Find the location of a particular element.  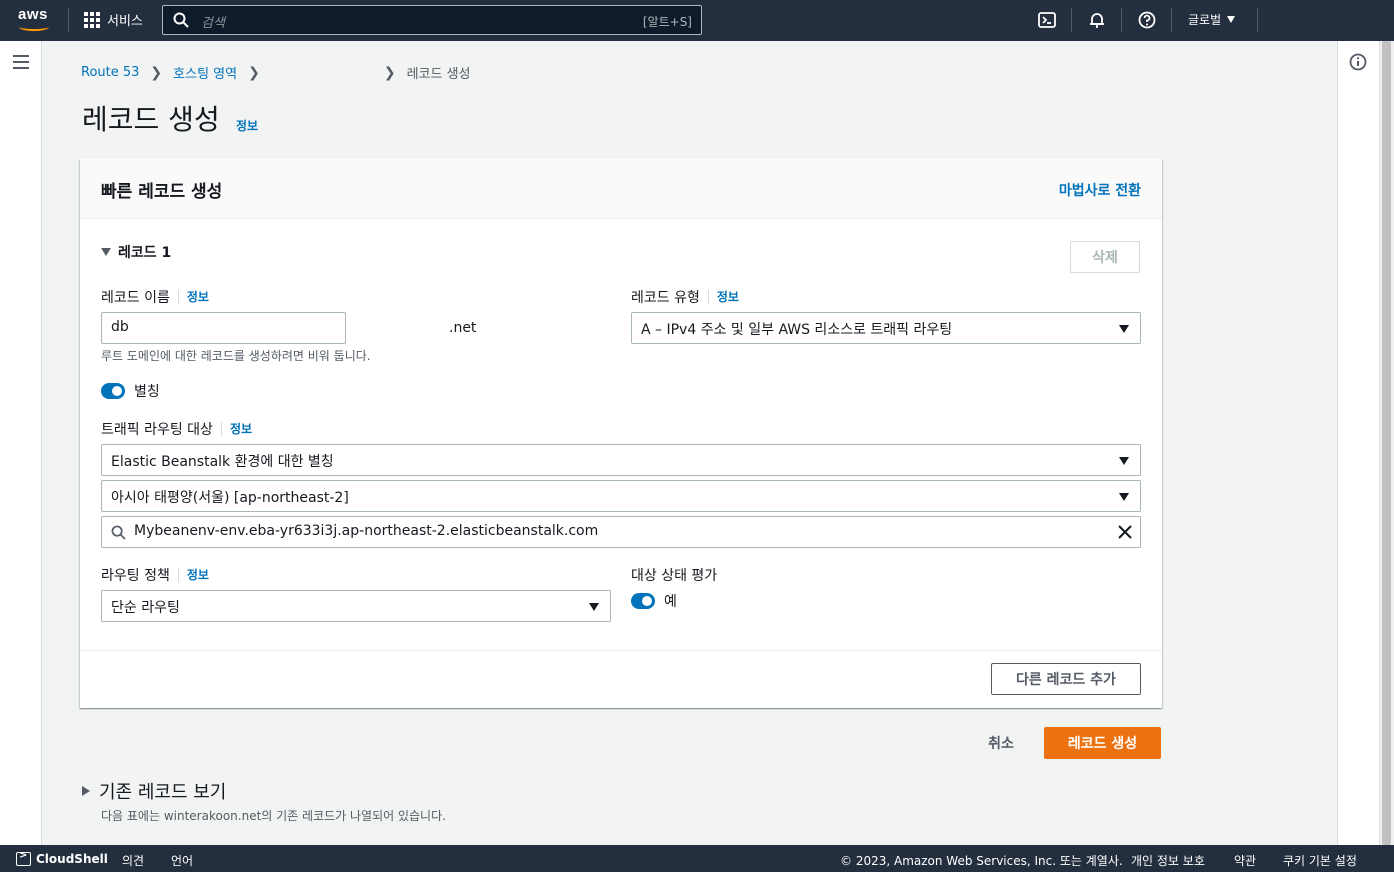

menu-hamburger-icon is located at coordinates (21, 64).